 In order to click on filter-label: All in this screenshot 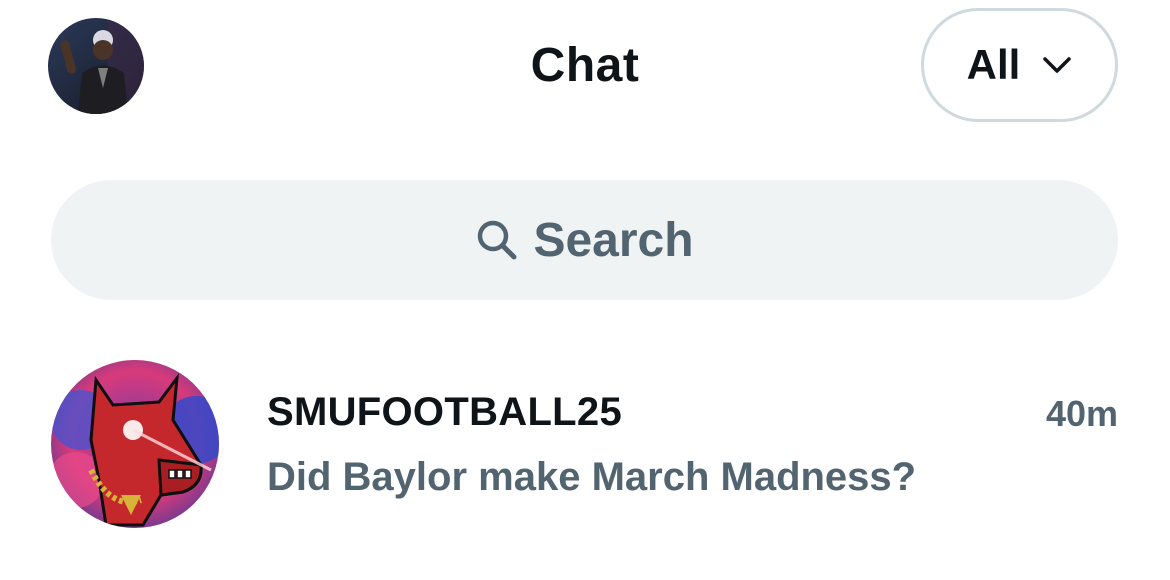, I will do `click(993, 64)`.